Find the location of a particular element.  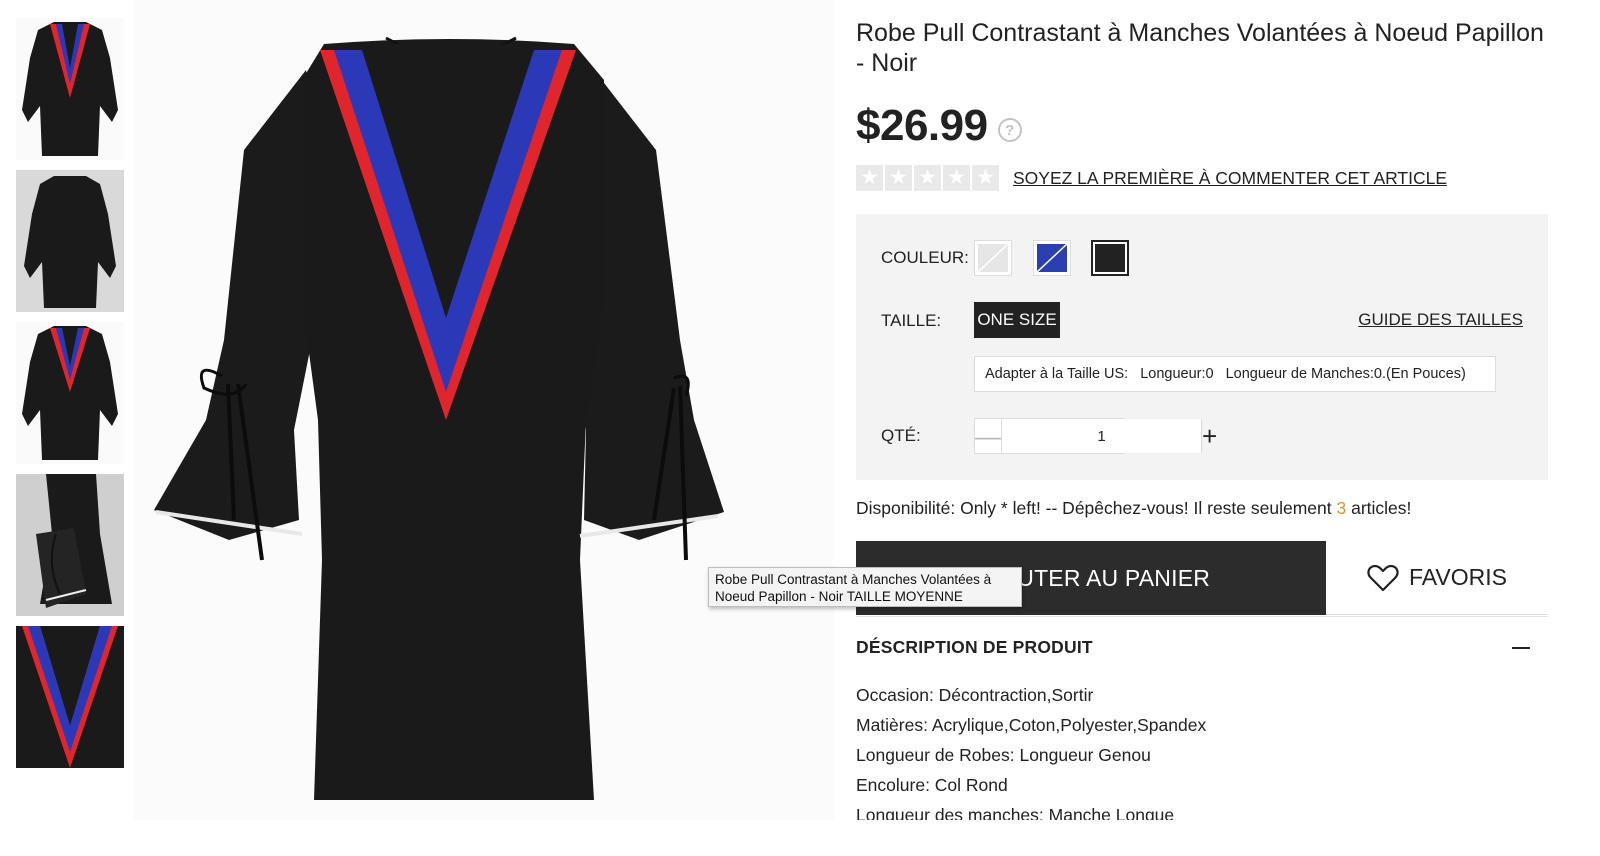

thumbnail-stripe-detail is located at coordinates (70, 697).